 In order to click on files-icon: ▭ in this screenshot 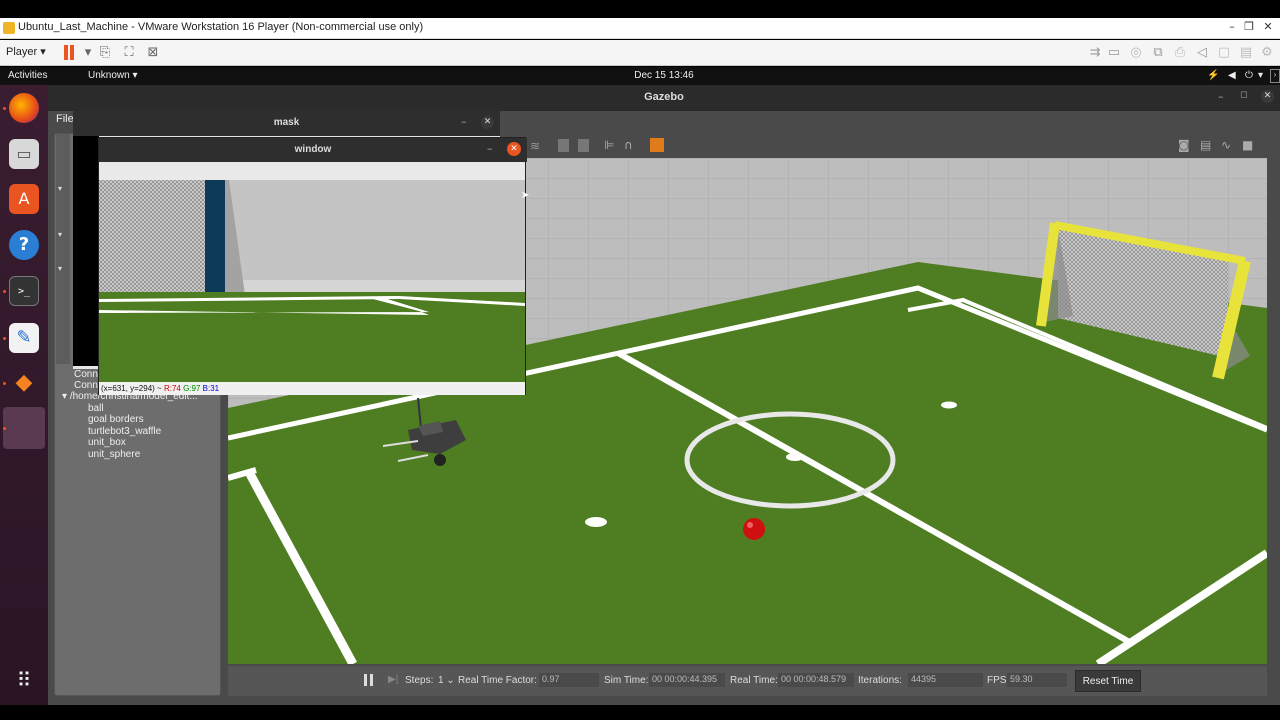, I will do `click(24, 154)`.